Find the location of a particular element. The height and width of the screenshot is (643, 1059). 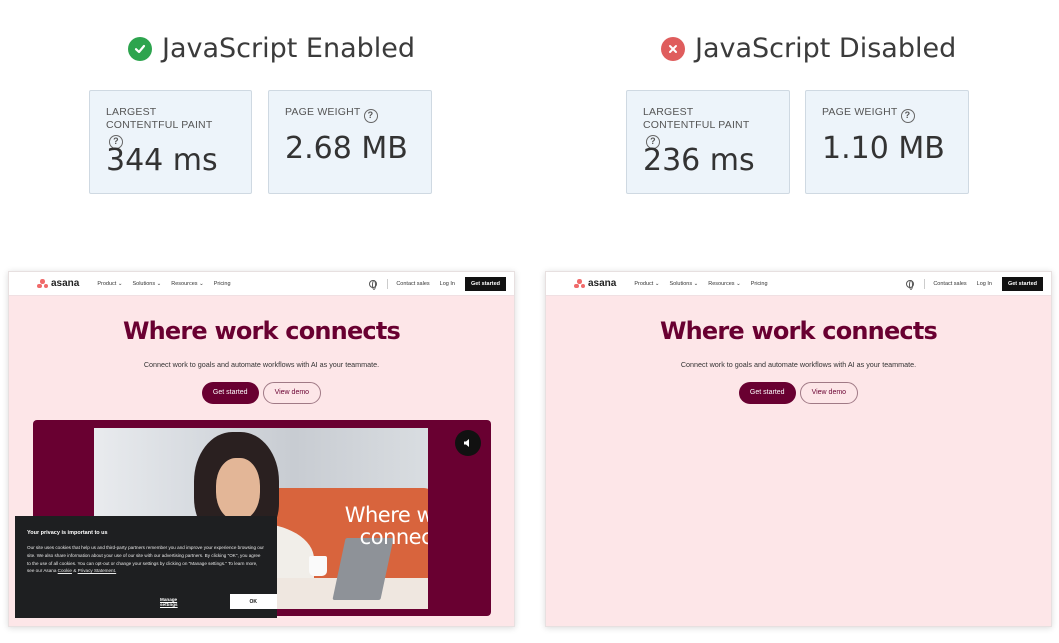

metric-weight-disabled: PAGE WEIGHT? 1.10 MB is located at coordinates (887, 142).